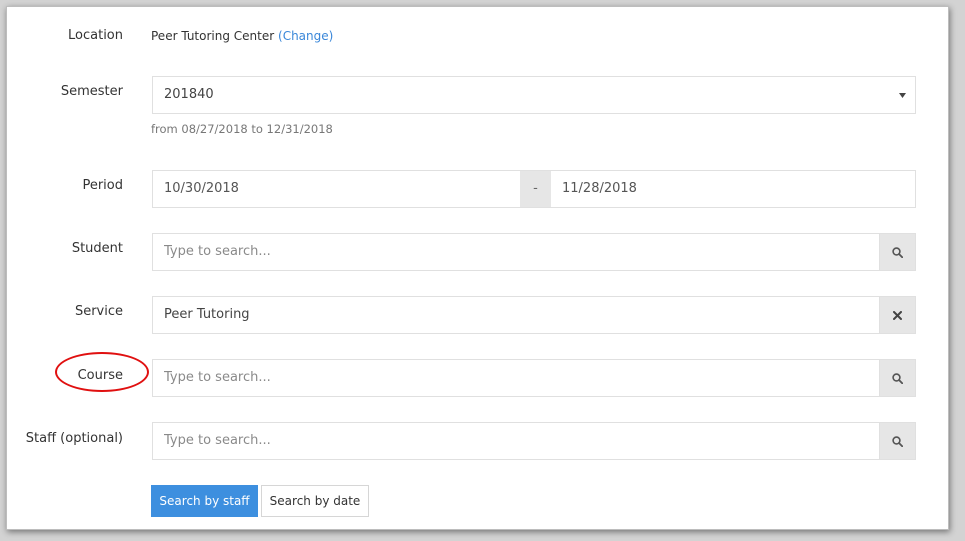 The width and height of the screenshot is (965, 541). Describe the element at coordinates (242, 129) in the screenshot. I see `semester-date-range-hint: from 08/27/2018 to 12/31/2018` at that location.